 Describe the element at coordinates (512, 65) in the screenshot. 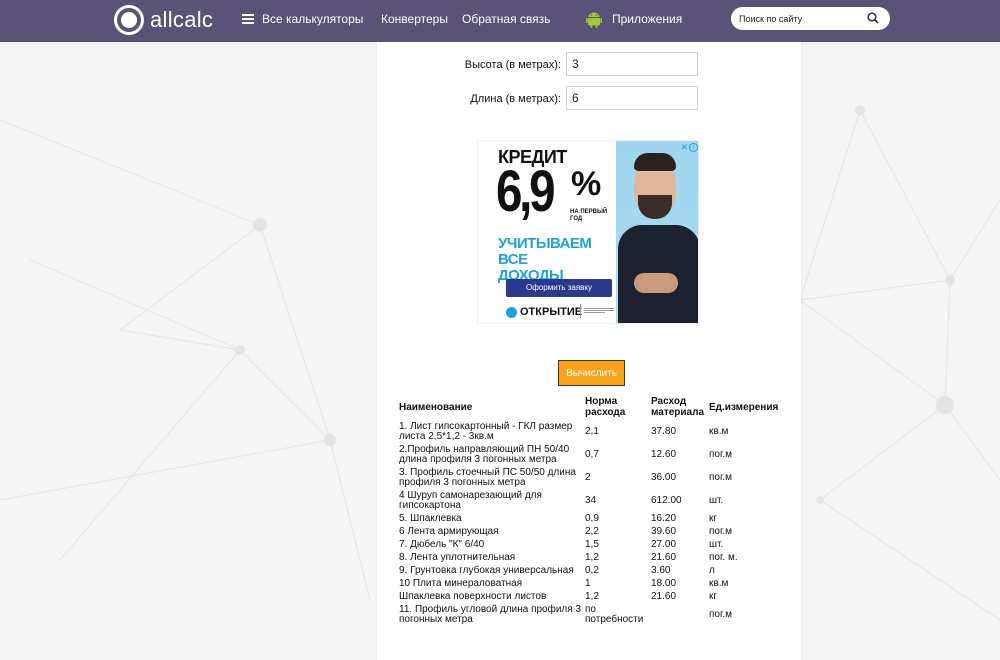

I see `height-label: Высота (в метрах):` at that location.